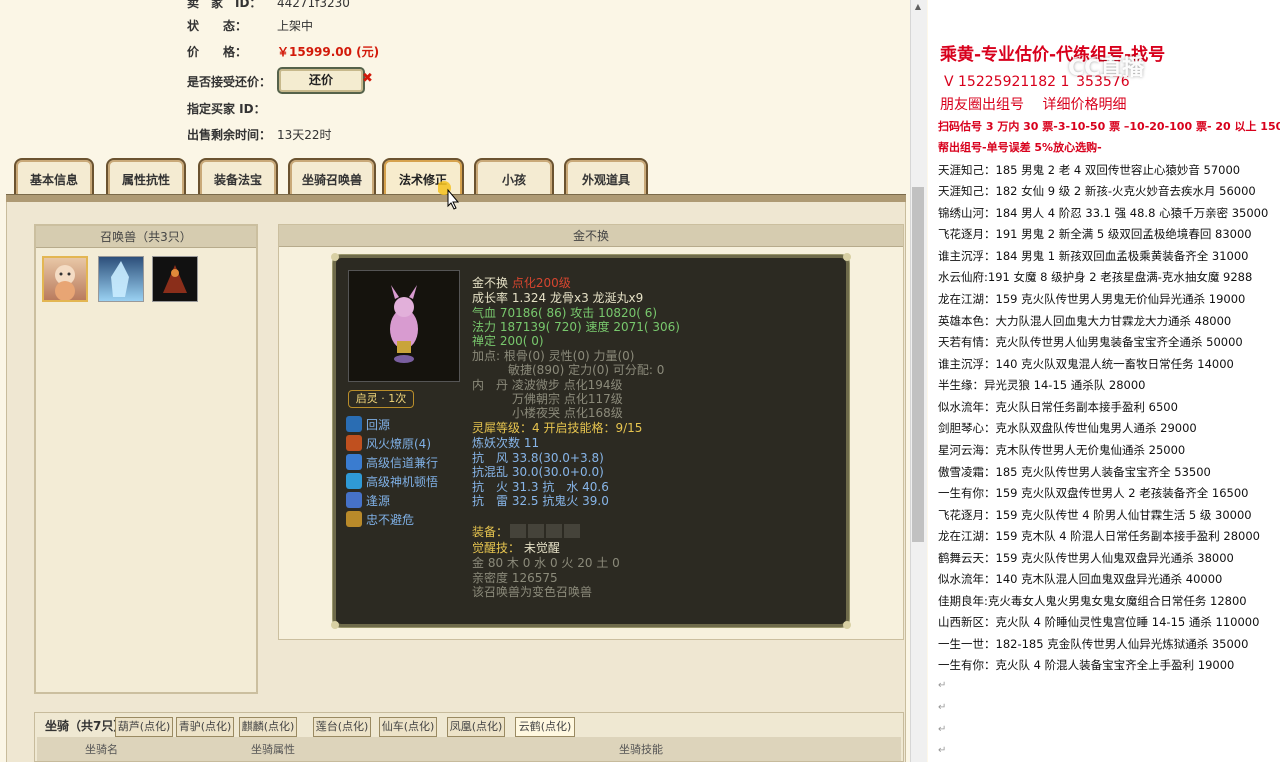 The image size is (1280, 762). Describe the element at coordinates (1095, 515) in the screenshot. I see `listing-line: 飞花逐月：159 克火队传世 4 阶男人仙甘霖生活 5 级 30000` at that location.